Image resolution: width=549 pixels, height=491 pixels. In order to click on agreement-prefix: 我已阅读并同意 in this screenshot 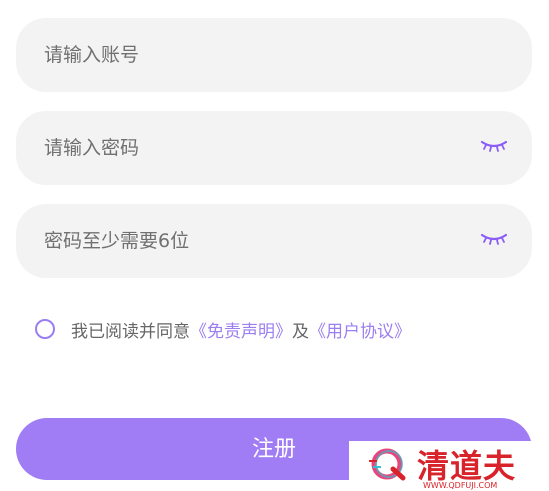, I will do `click(130, 331)`.